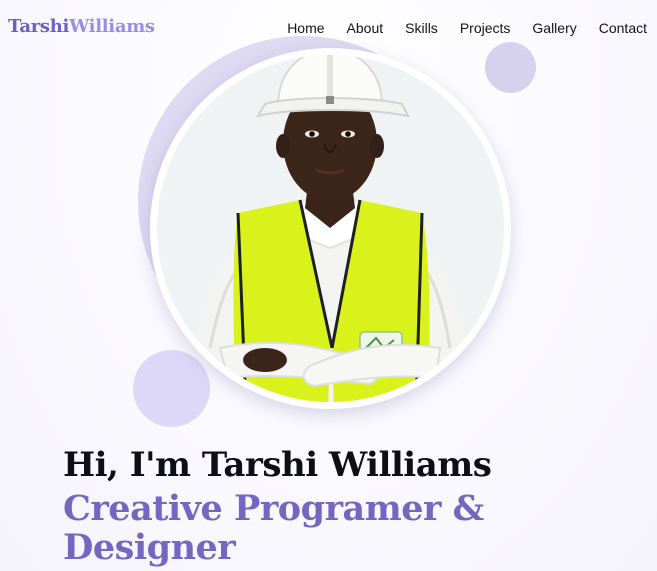  Describe the element at coordinates (365, 28) in the screenshot. I see `nav-about: About` at that location.